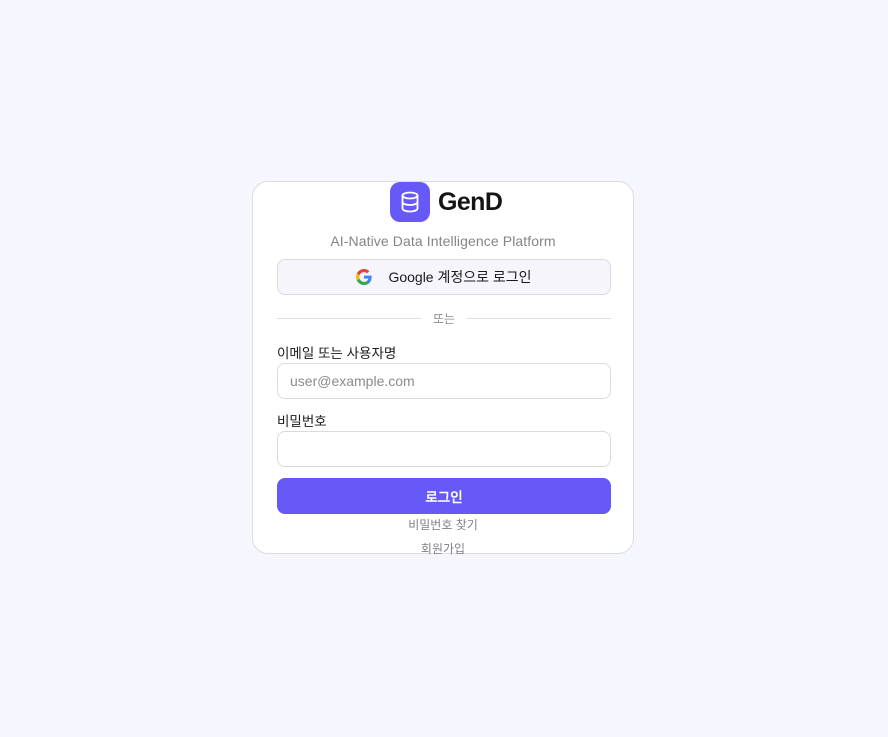  Describe the element at coordinates (443, 524) in the screenshot. I see `forgot-password-link: 비밀번호 찾기` at that location.